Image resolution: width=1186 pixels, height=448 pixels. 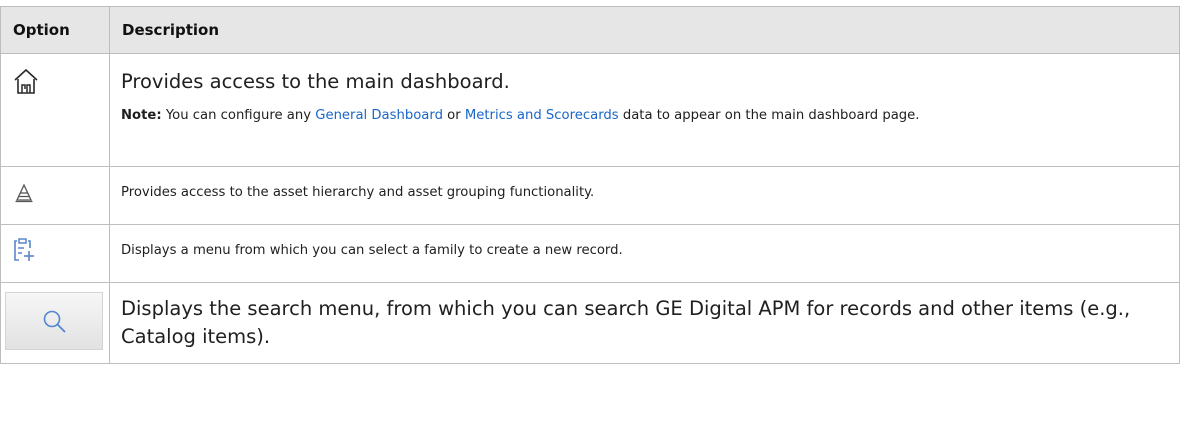 I want to click on general-dashboard-link: General Dashboard, so click(x=379, y=115).